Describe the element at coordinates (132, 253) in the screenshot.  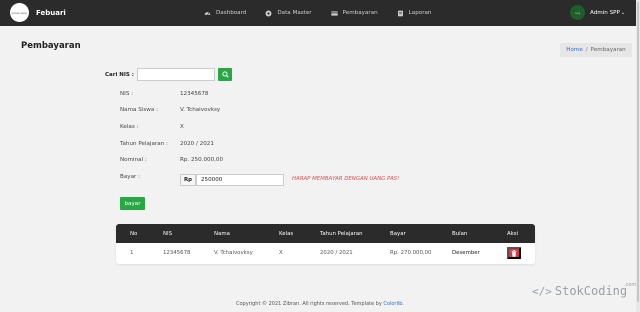
I see `cell-no: 1` at that location.